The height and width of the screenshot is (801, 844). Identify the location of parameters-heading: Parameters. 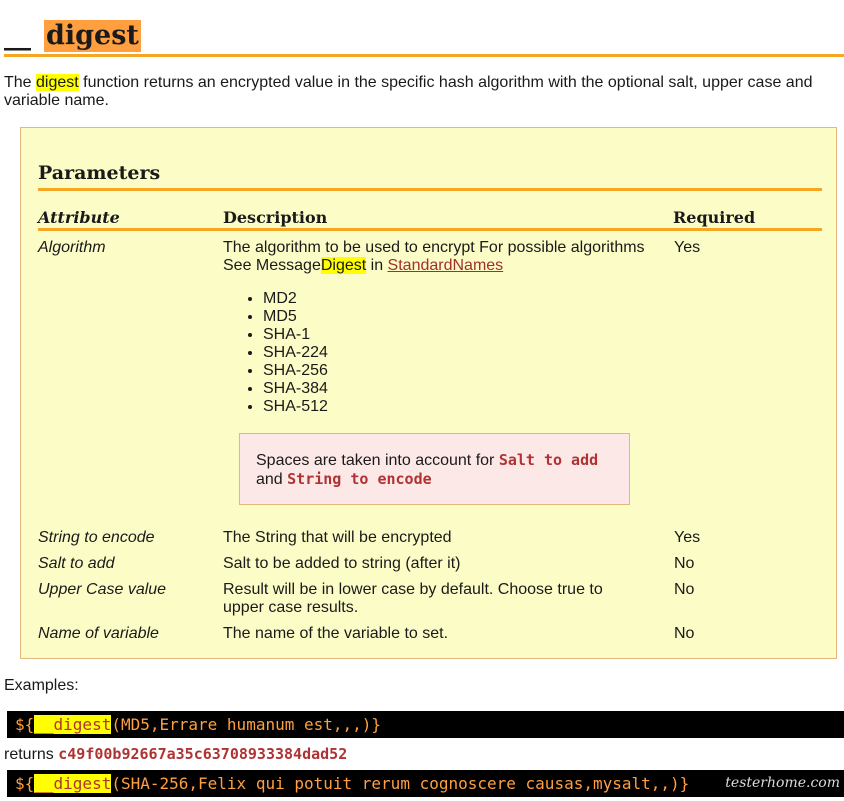
(430, 176).